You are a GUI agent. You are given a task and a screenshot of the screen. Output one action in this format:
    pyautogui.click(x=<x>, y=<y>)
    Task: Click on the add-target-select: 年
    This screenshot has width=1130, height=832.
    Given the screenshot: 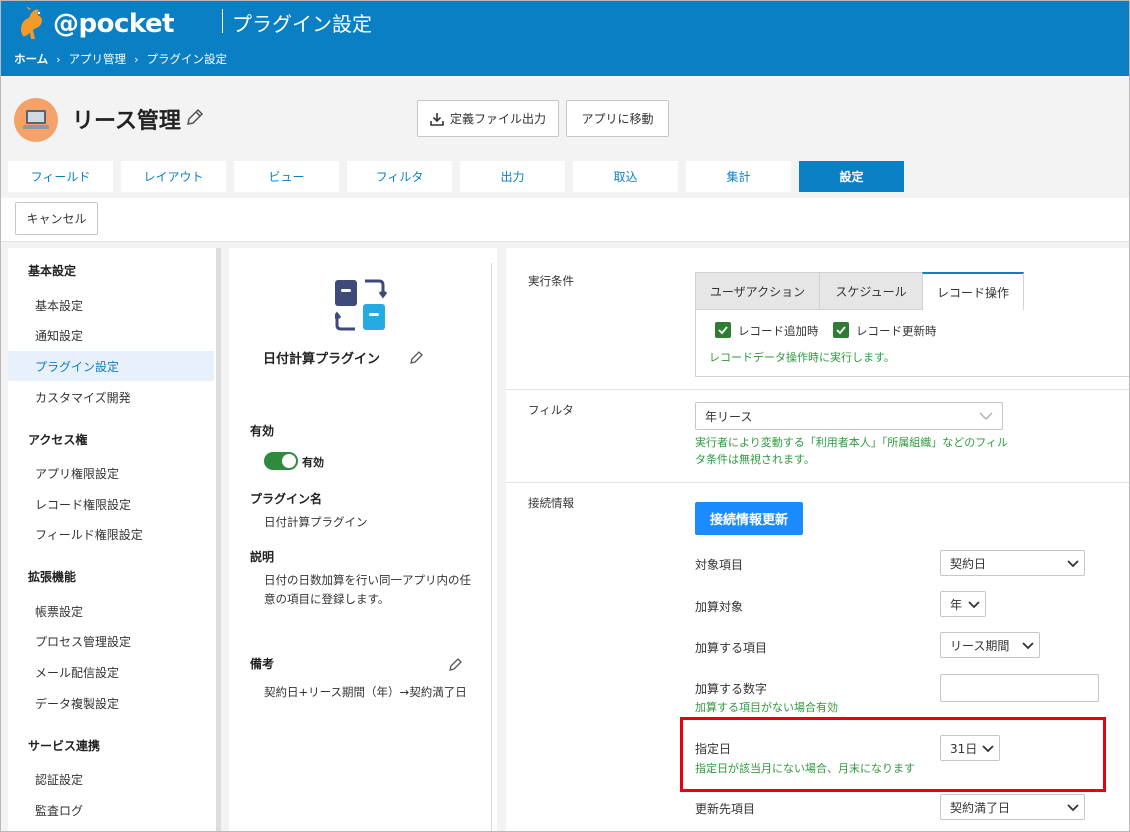 What is the action you would take?
    pyautogui.click(x=963, y=604)
    